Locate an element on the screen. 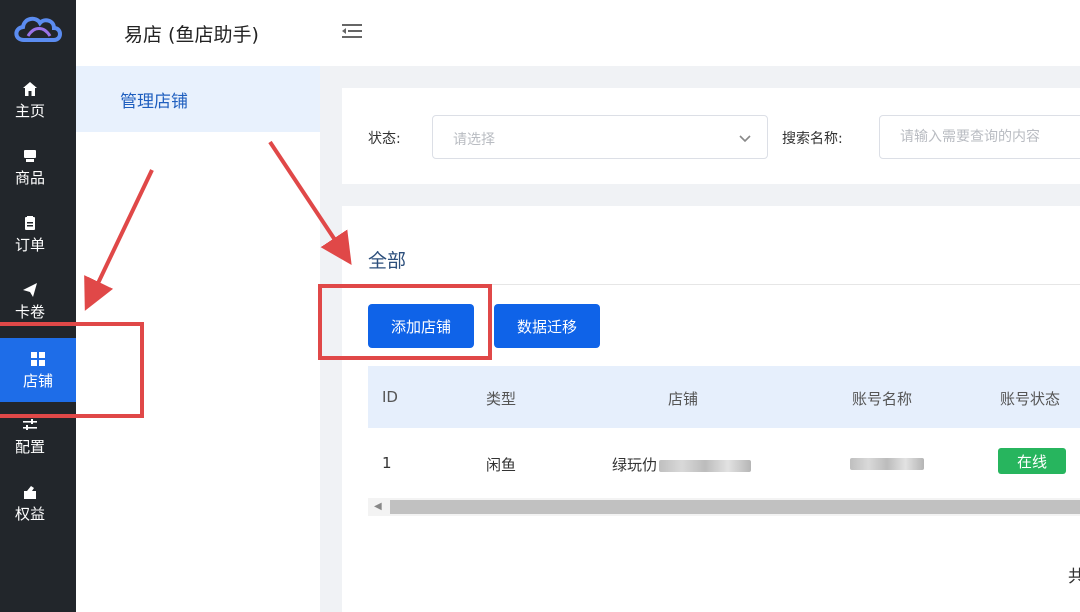 The height and width of the screenshot is (612, 1080). column-header: 店铺 is located at coordinates (683, 399).